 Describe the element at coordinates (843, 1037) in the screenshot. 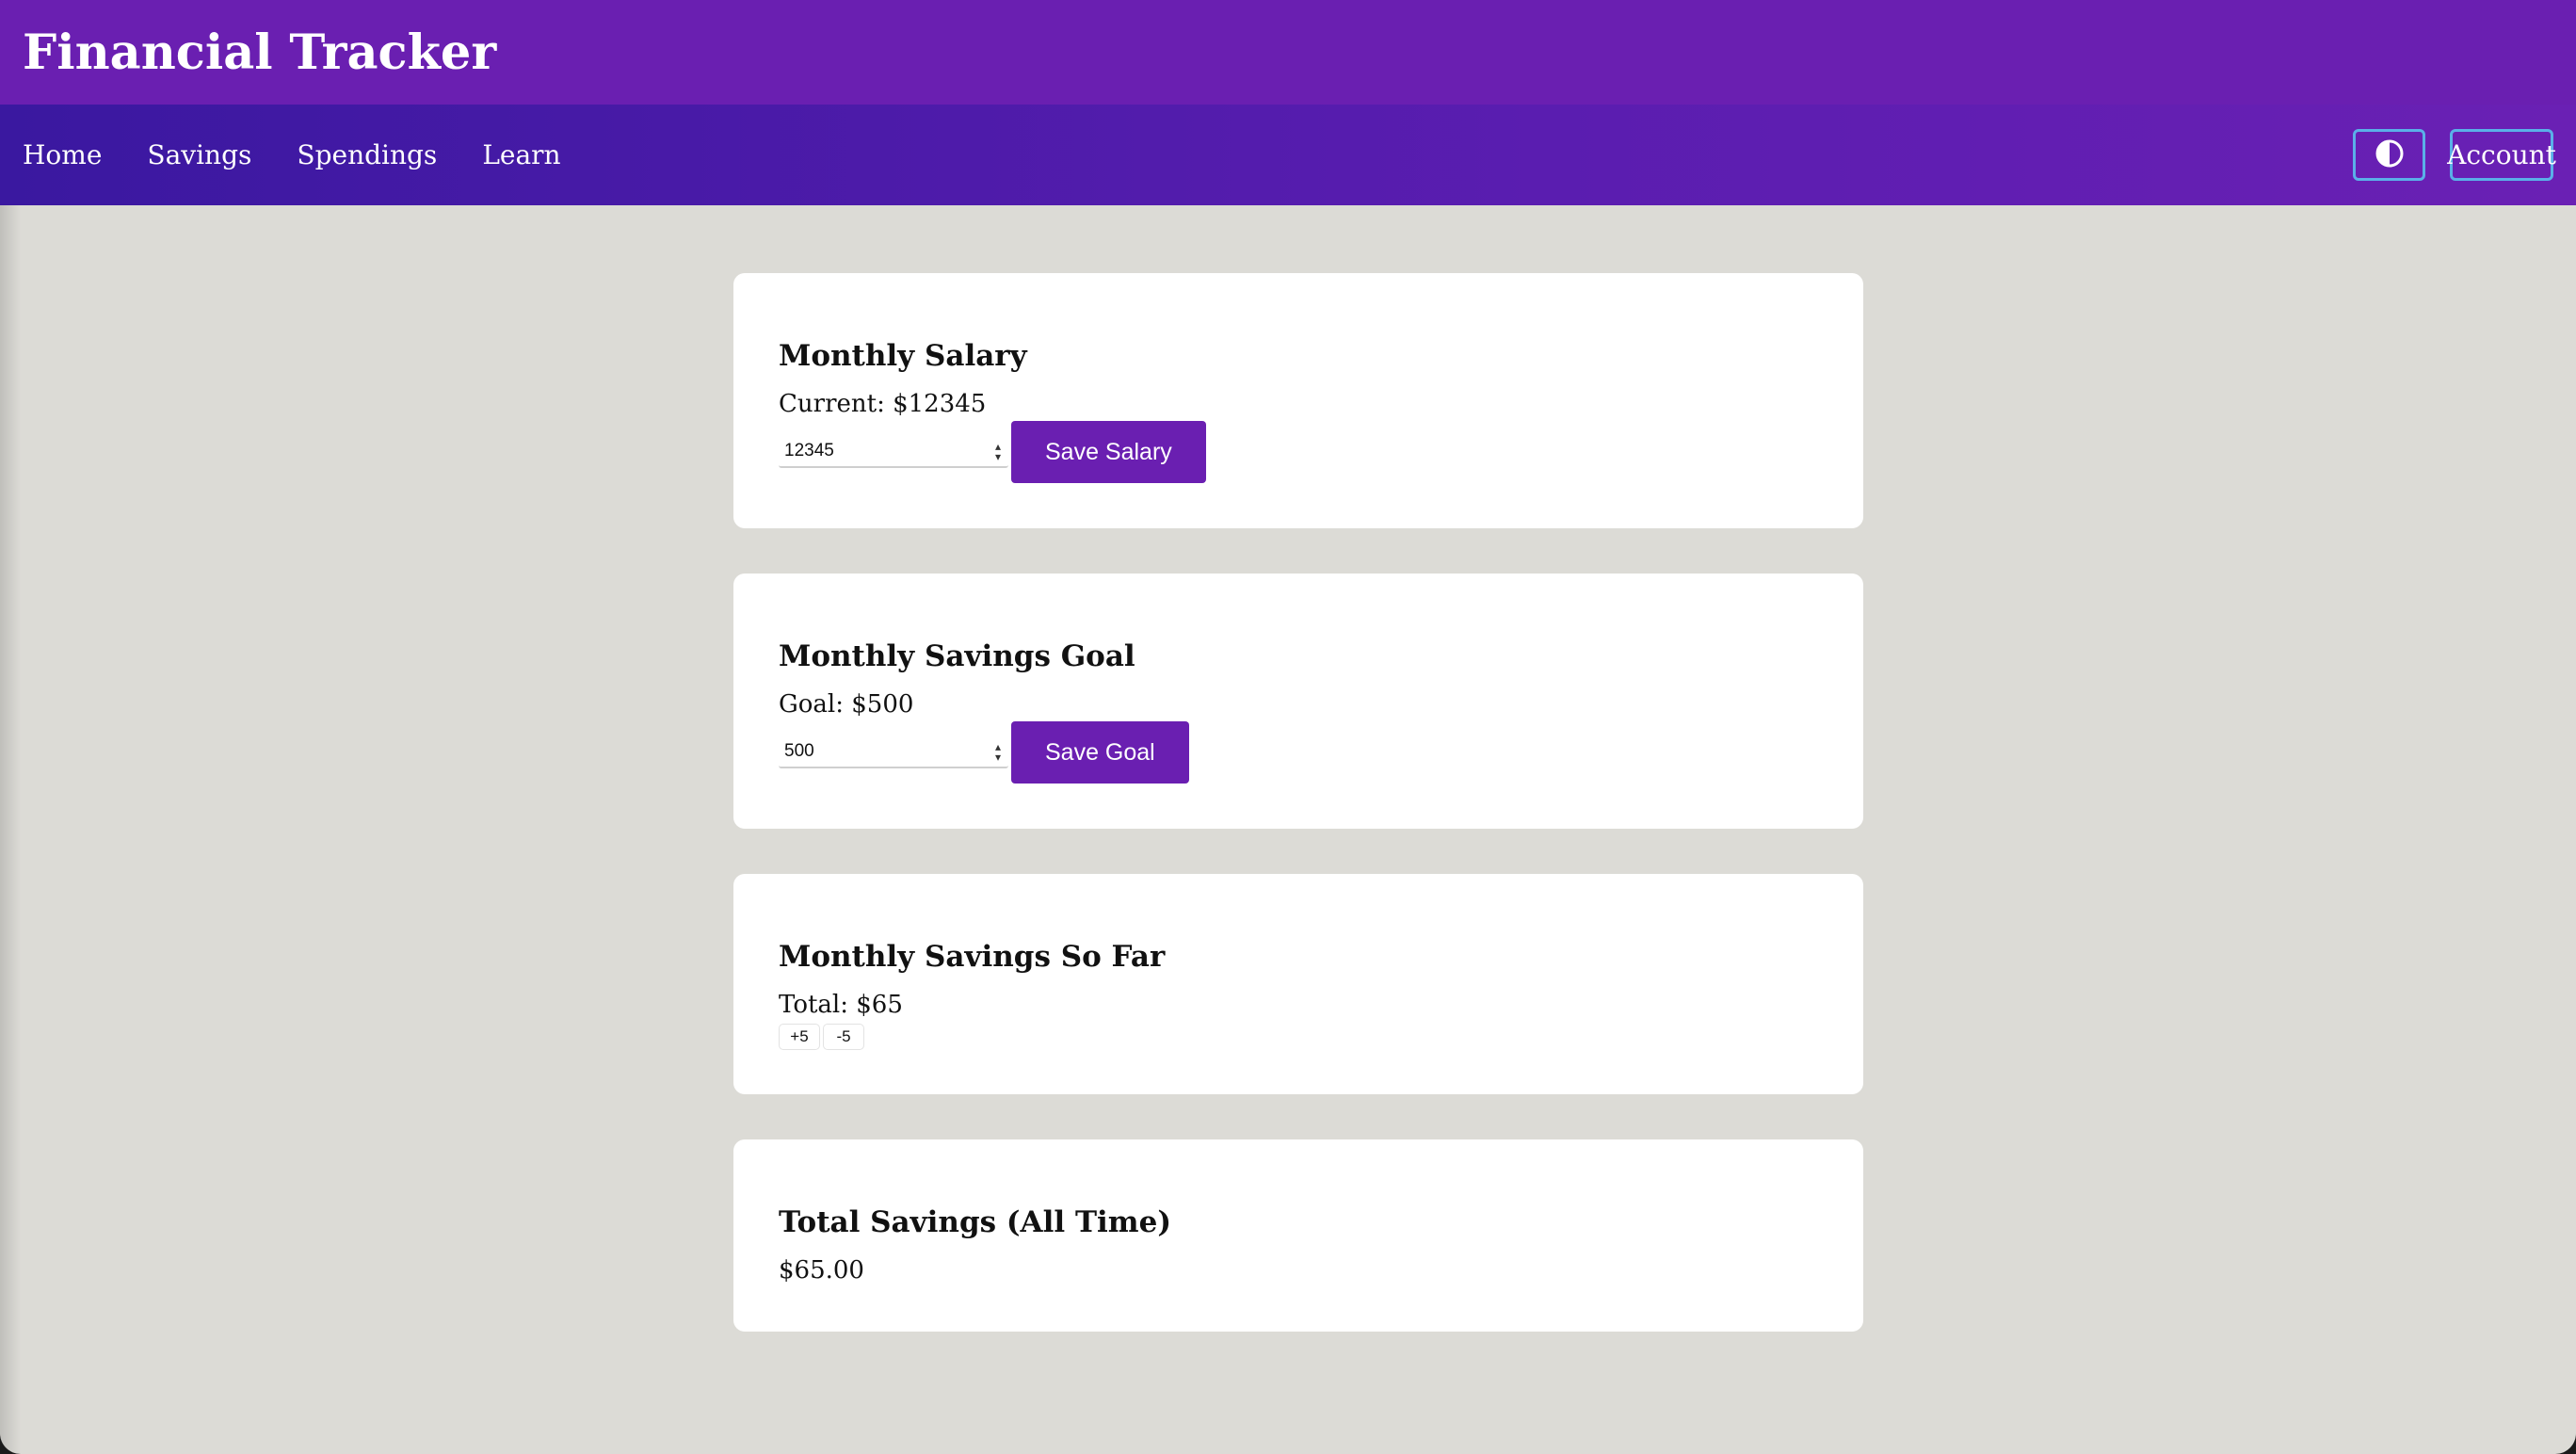

I see `decrement-button: -5` at that location.